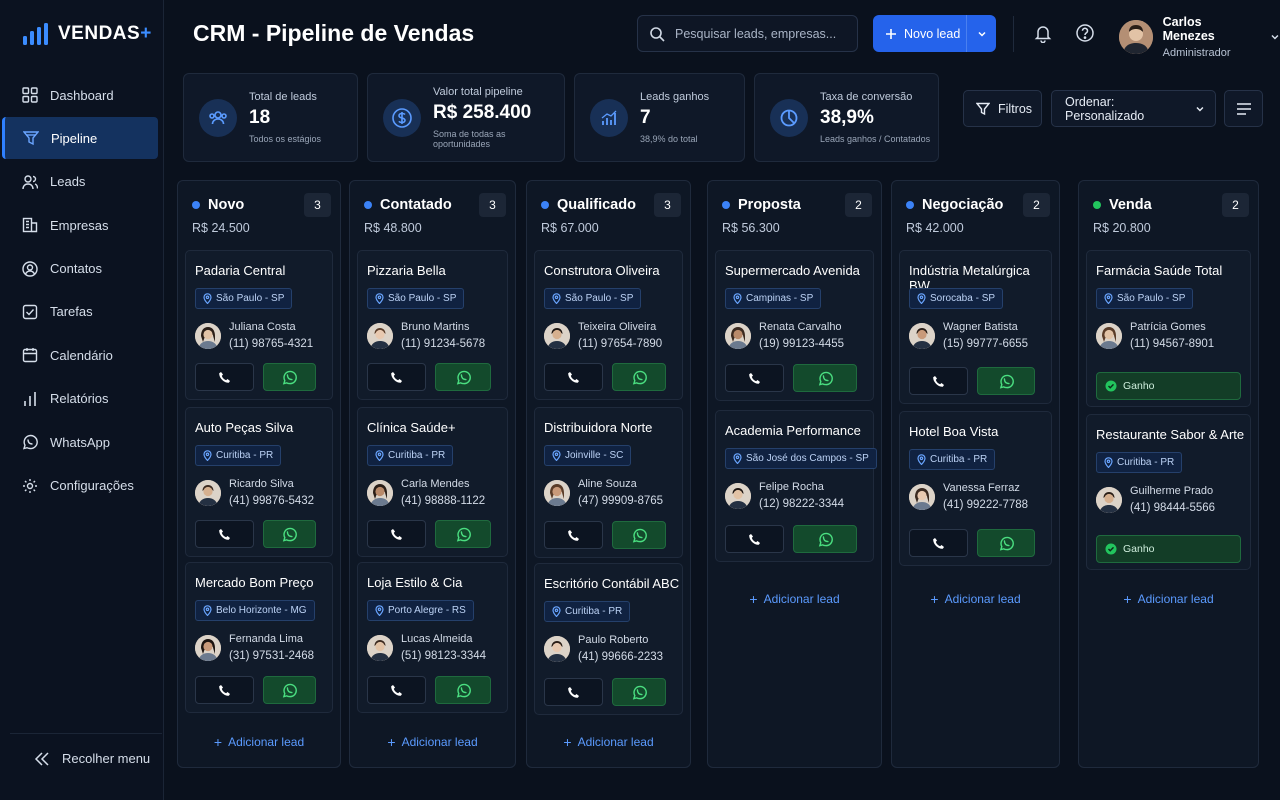 The width and height of the screenshot is (1280, 800). What do you see at coordinates (80, 442) in the screenshot?
I see `sidebar-item-whatsapp: WhatsApp` at bounding box center [80, 442].